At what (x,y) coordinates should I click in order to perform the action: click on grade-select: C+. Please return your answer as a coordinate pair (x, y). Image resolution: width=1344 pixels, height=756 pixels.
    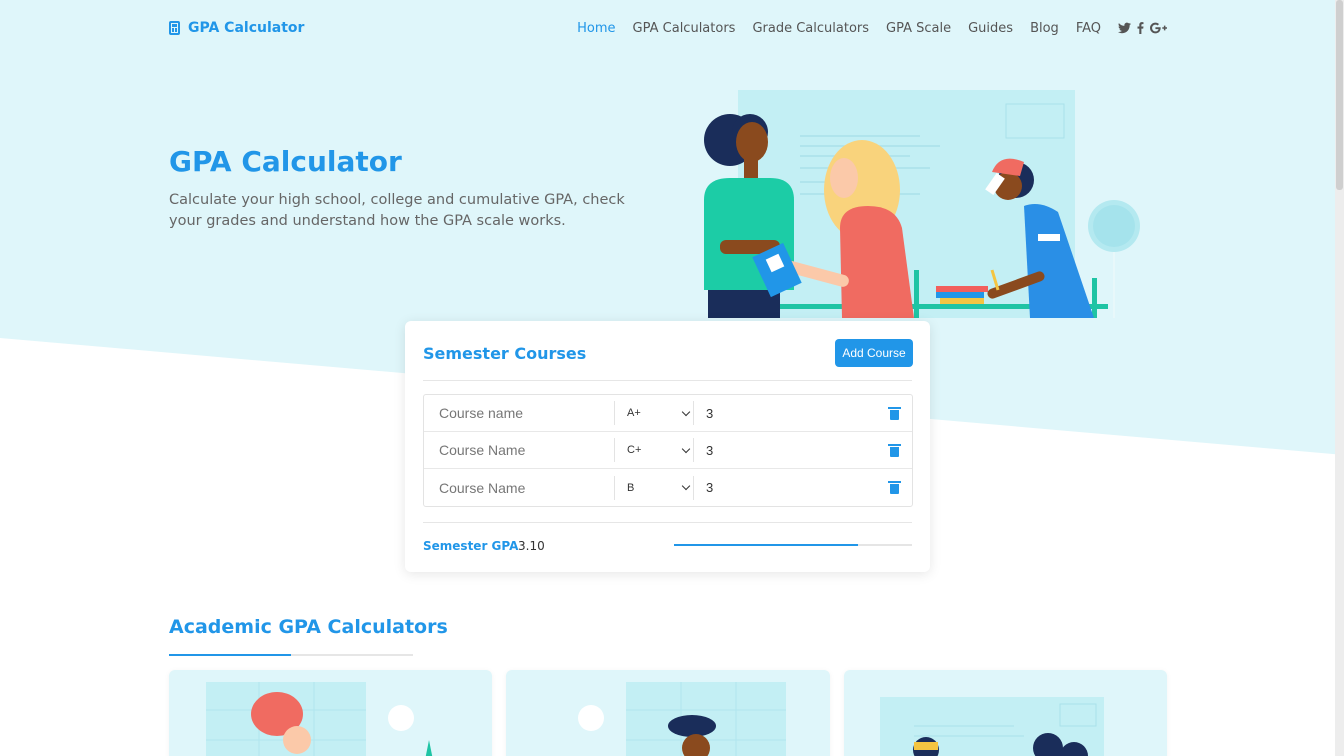
    Looking at the image, I should click on (654, 450).